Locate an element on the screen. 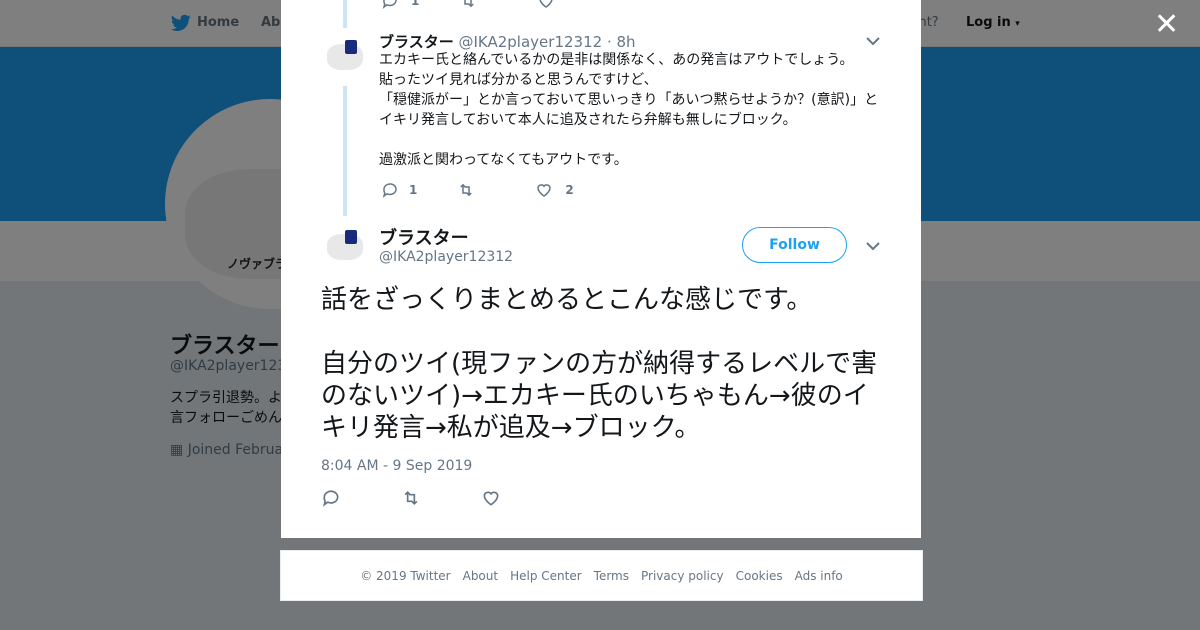 The height and width of the screenshot is (630, 1200). main-author-name: ブラスター is located at coordinates (424, 237).